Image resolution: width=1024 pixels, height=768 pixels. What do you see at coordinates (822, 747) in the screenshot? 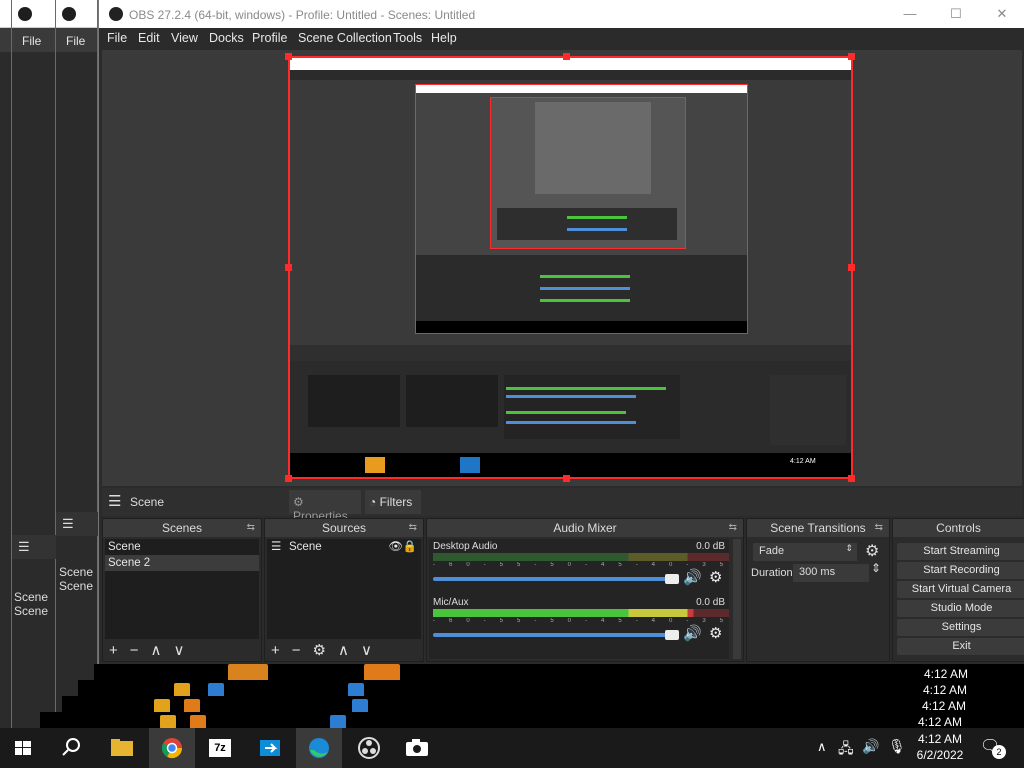
I see `show-hidden-icons-chevron-icon: ∧` at bounding box center [822, 747].